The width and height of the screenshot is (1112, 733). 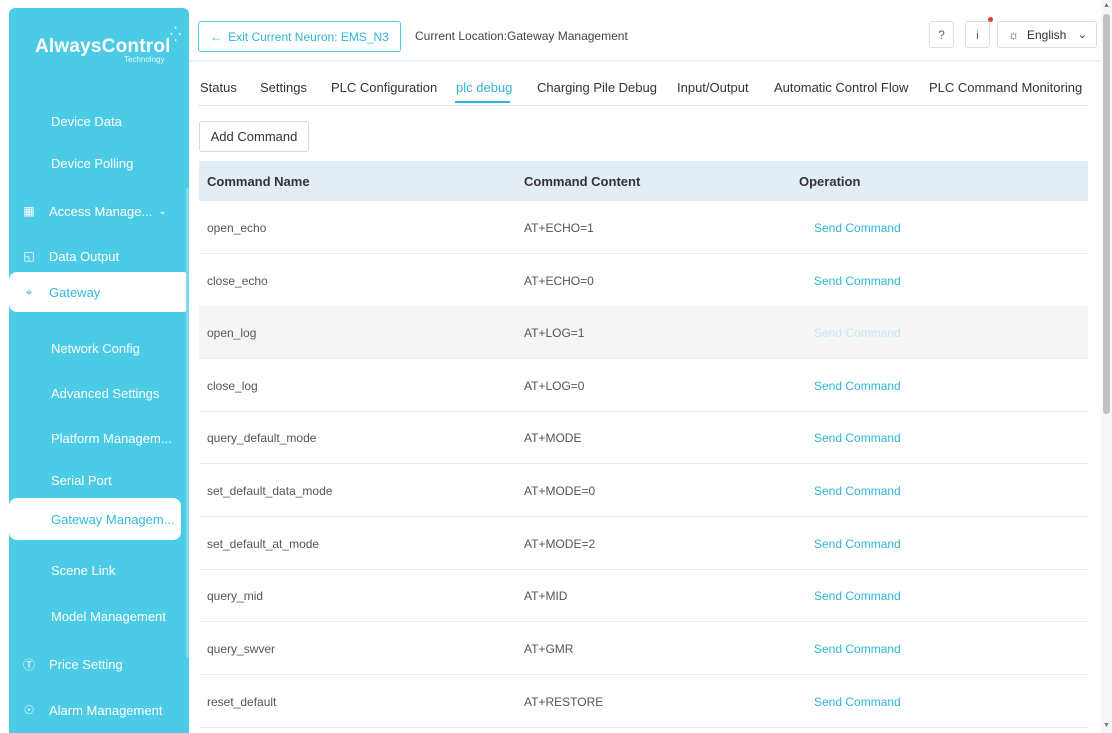 I want to click on sidebar-item-label: Device Data, so click(x=86, y=121).